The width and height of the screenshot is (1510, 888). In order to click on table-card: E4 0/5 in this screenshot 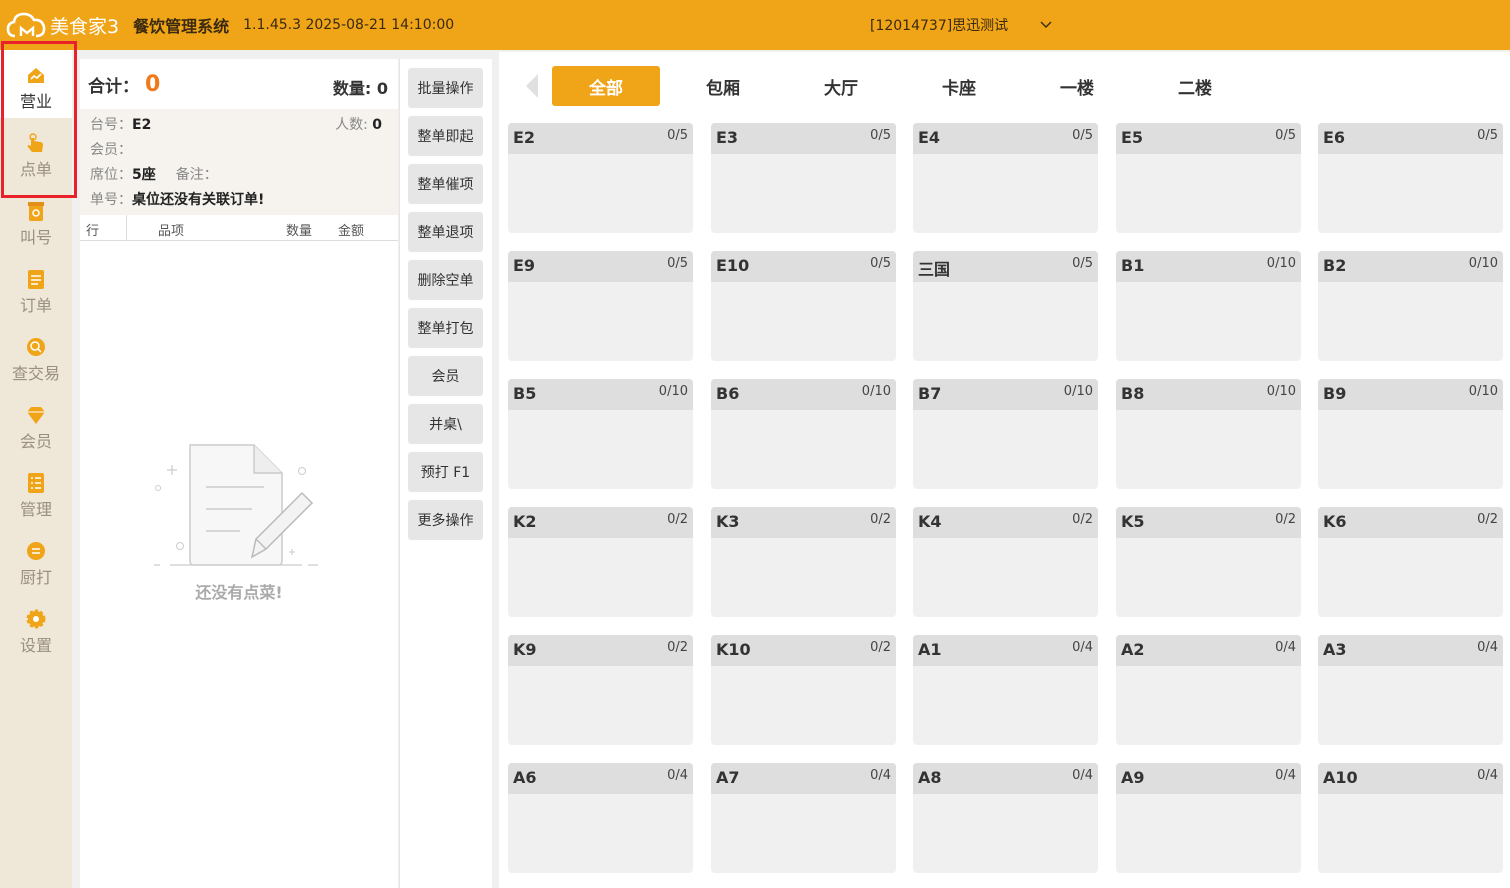, I will do `click(1005, 178)`.